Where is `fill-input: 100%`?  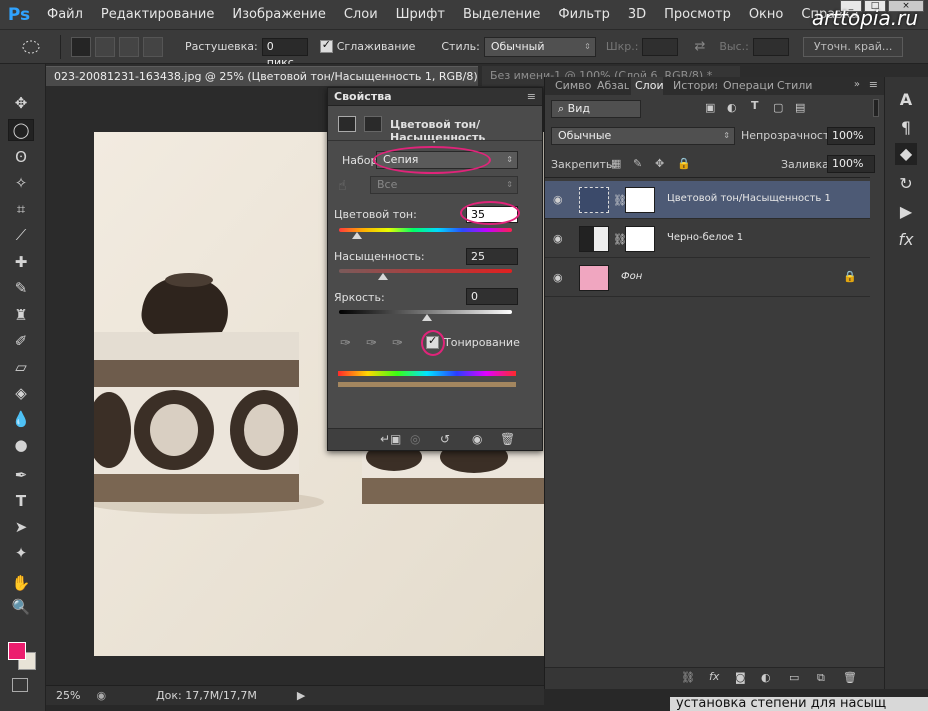 fill-input: 100% is located at coordinates (851, 164).